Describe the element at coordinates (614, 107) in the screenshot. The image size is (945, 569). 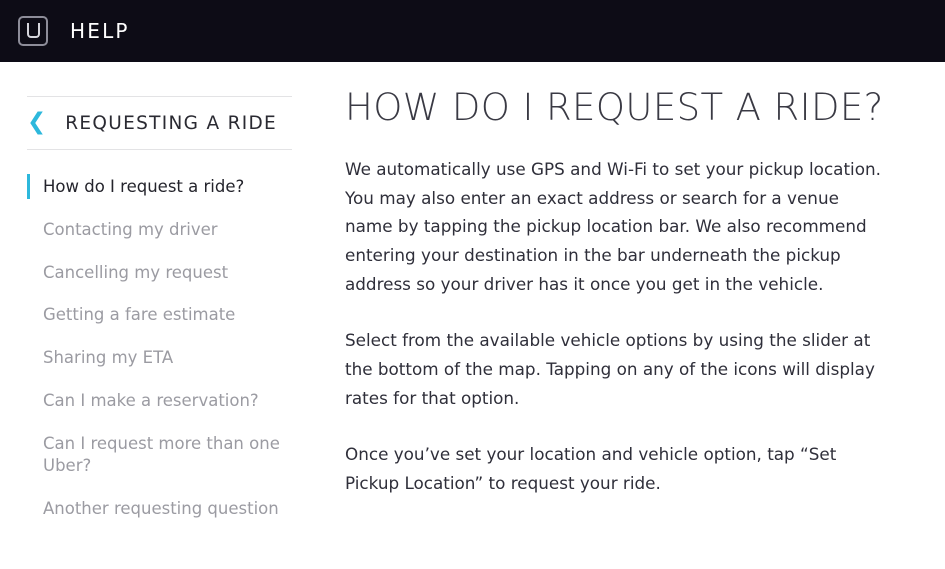
I see `page-title: HOW DO I REQUEST A RIDE?` at that location.